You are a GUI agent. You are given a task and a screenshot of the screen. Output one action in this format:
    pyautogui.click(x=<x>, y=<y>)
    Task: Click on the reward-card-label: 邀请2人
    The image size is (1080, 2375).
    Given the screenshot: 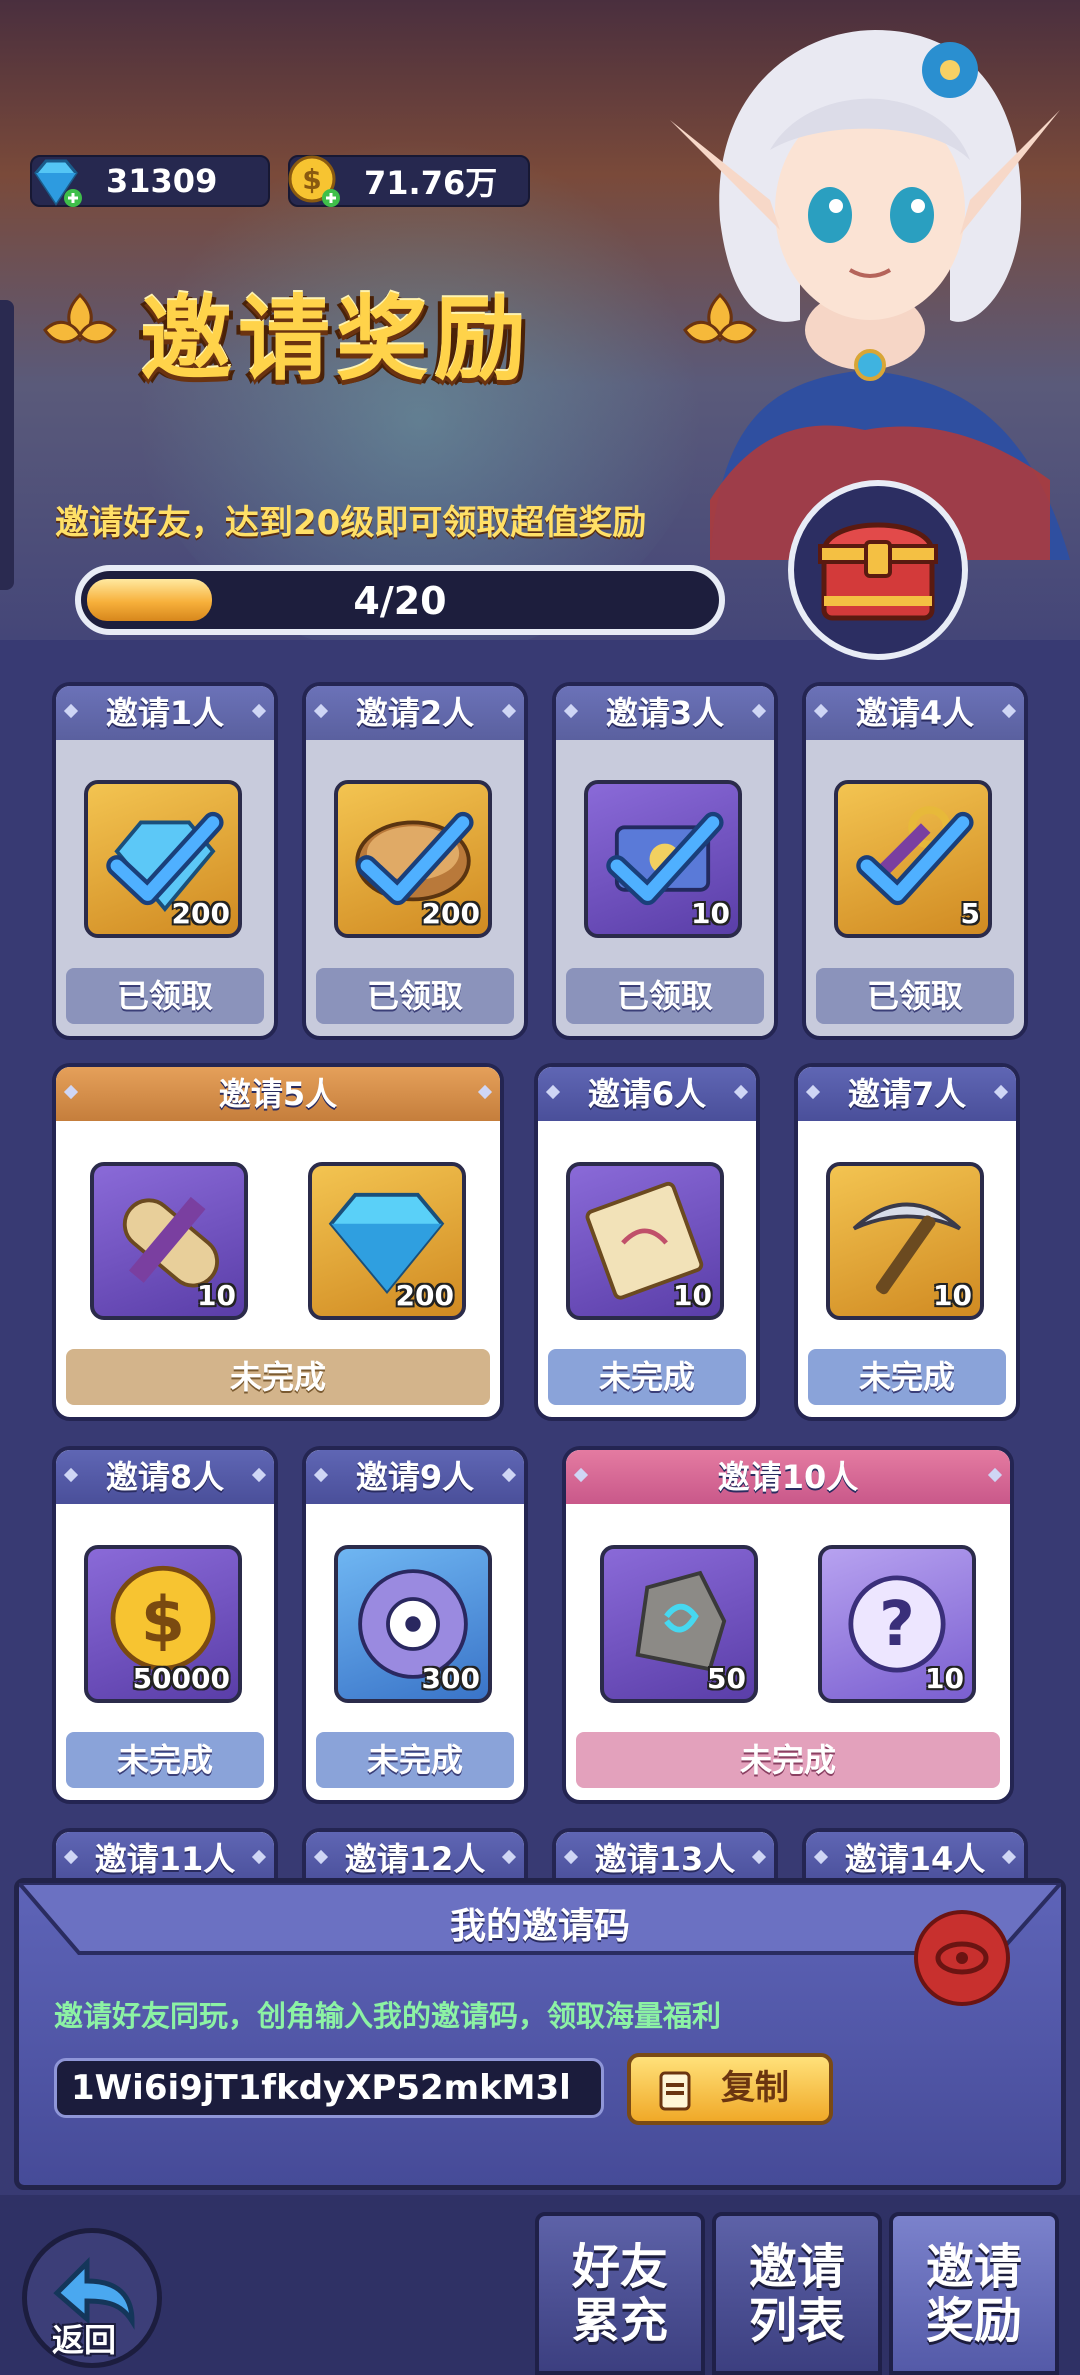 What is the action you would take?
    pyautogui.click(x=415, y=713)
    